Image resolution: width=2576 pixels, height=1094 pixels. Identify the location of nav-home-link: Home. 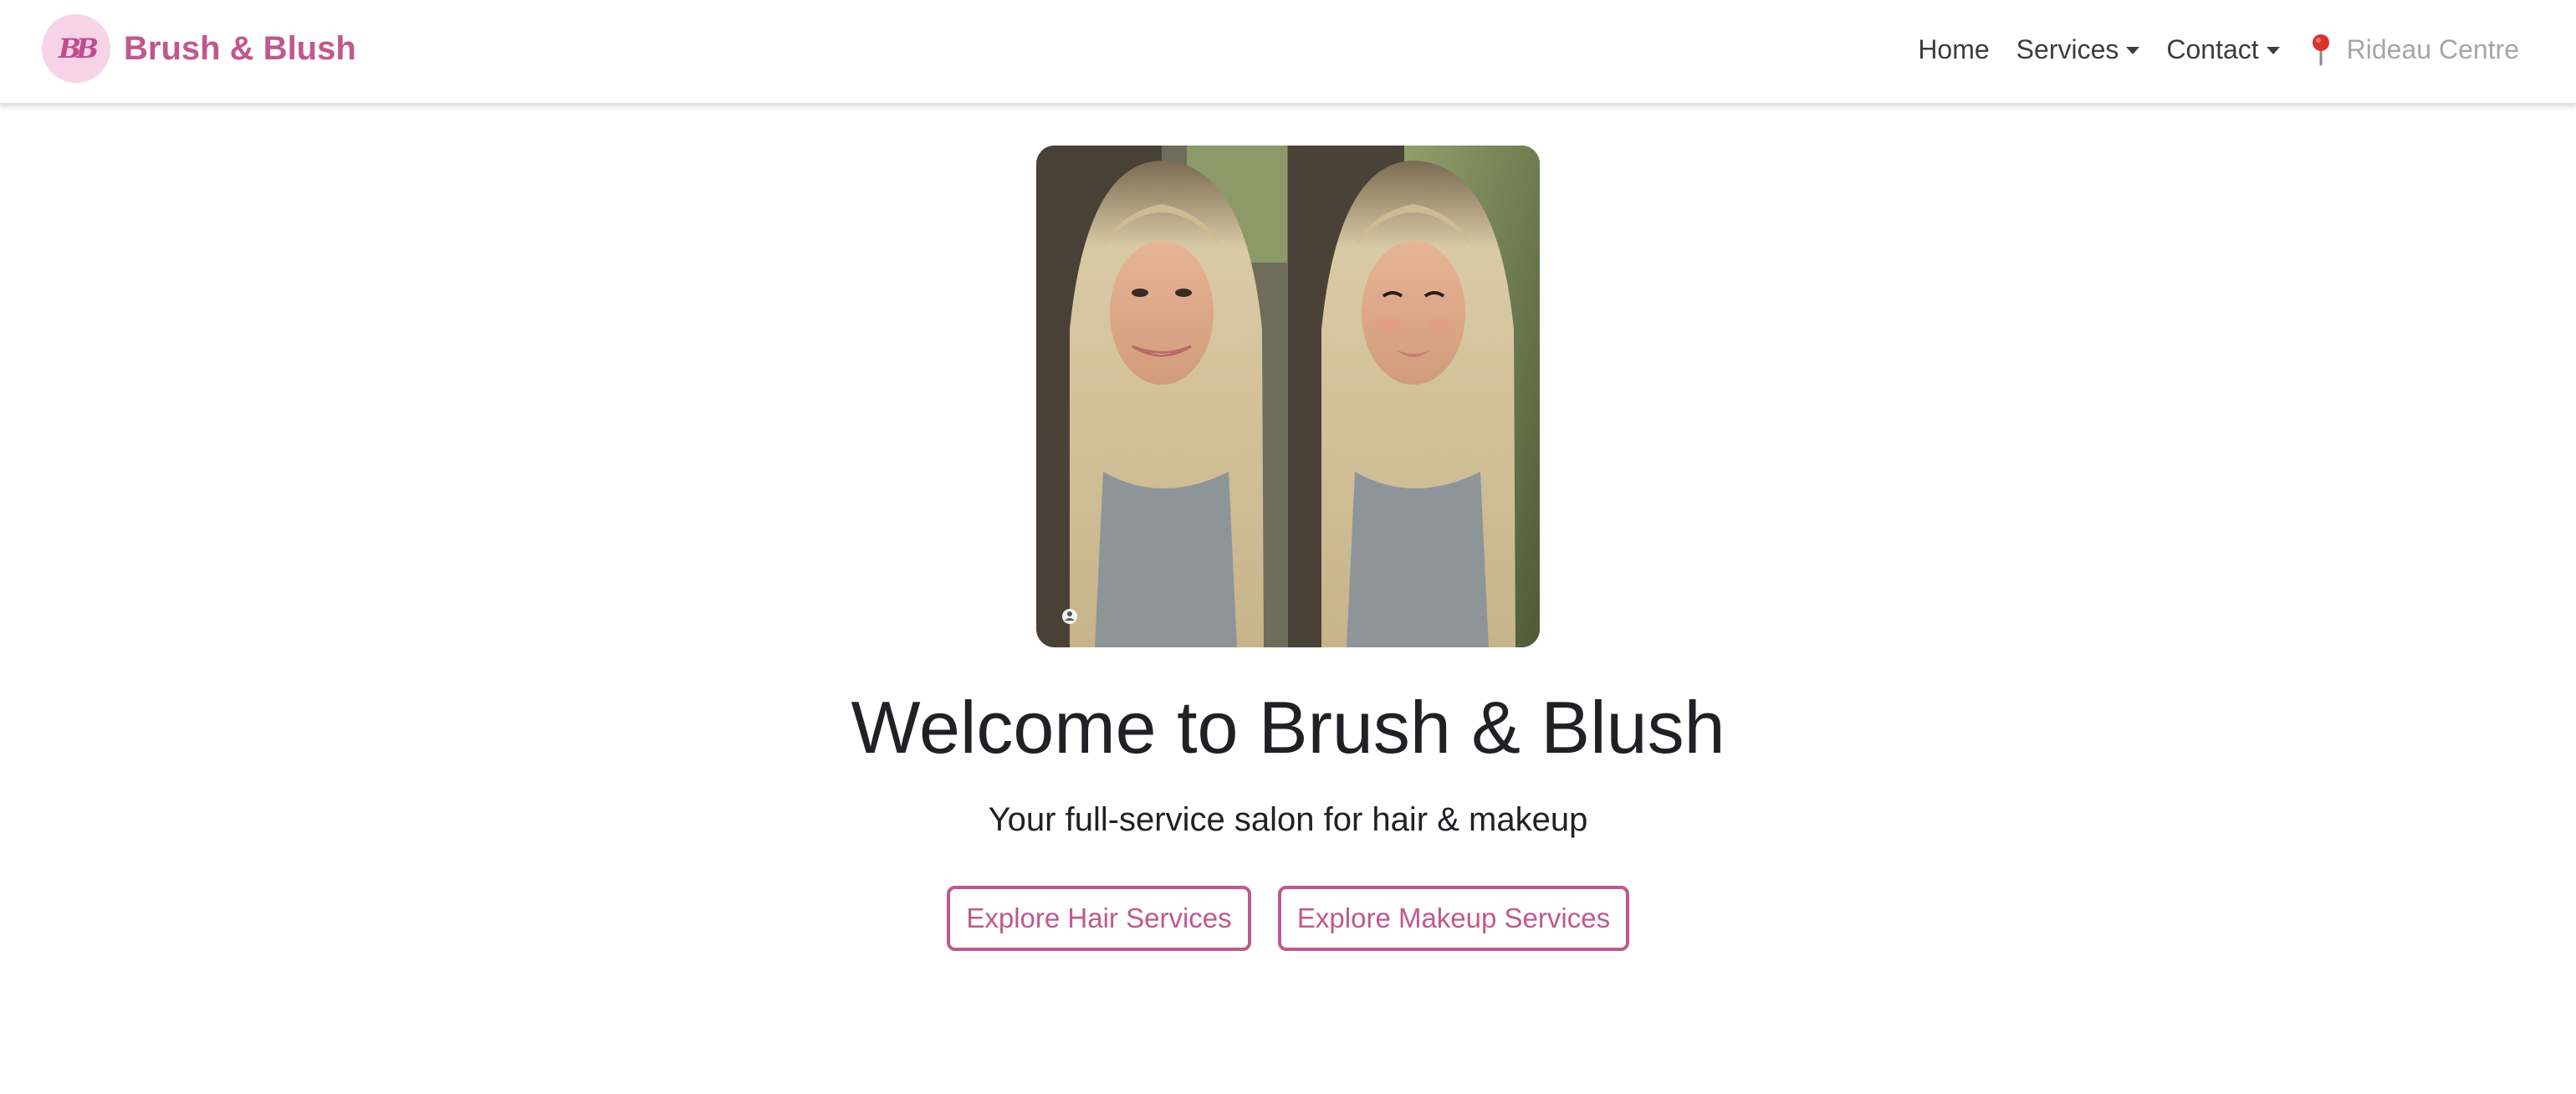
(1953, 49).